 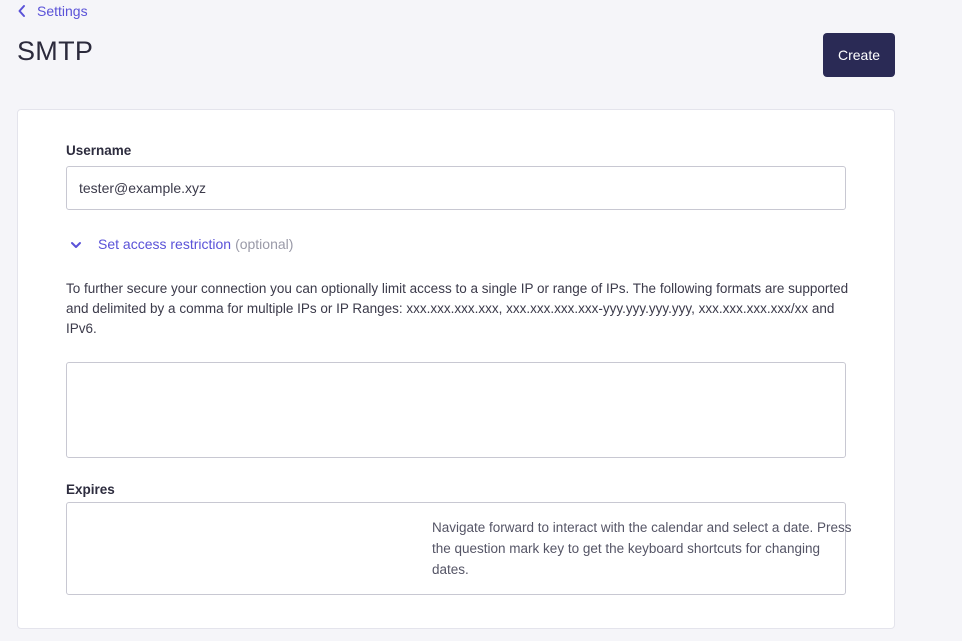 I want to click on access-restriction-toggle: Set access restriction (optional), so click(x=181, y=244).